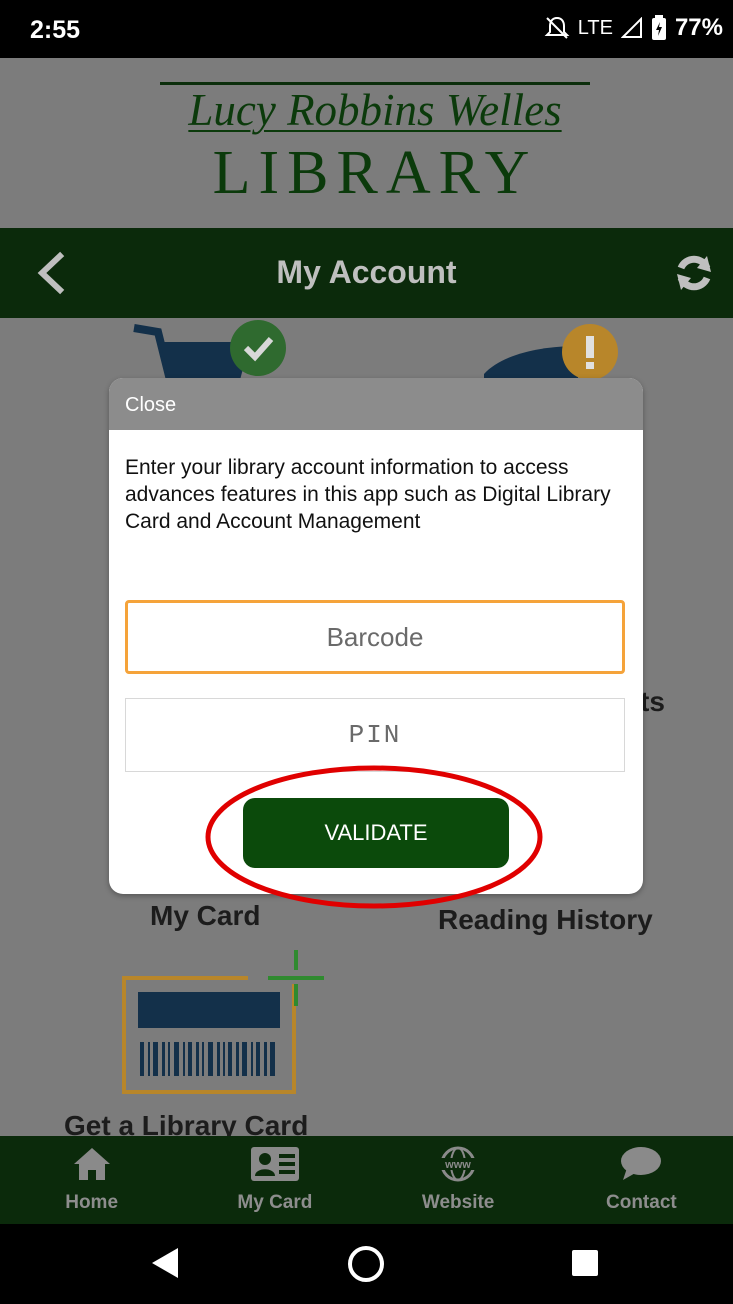  I want to click on tab-contact: Contact, so click(641, 1180).